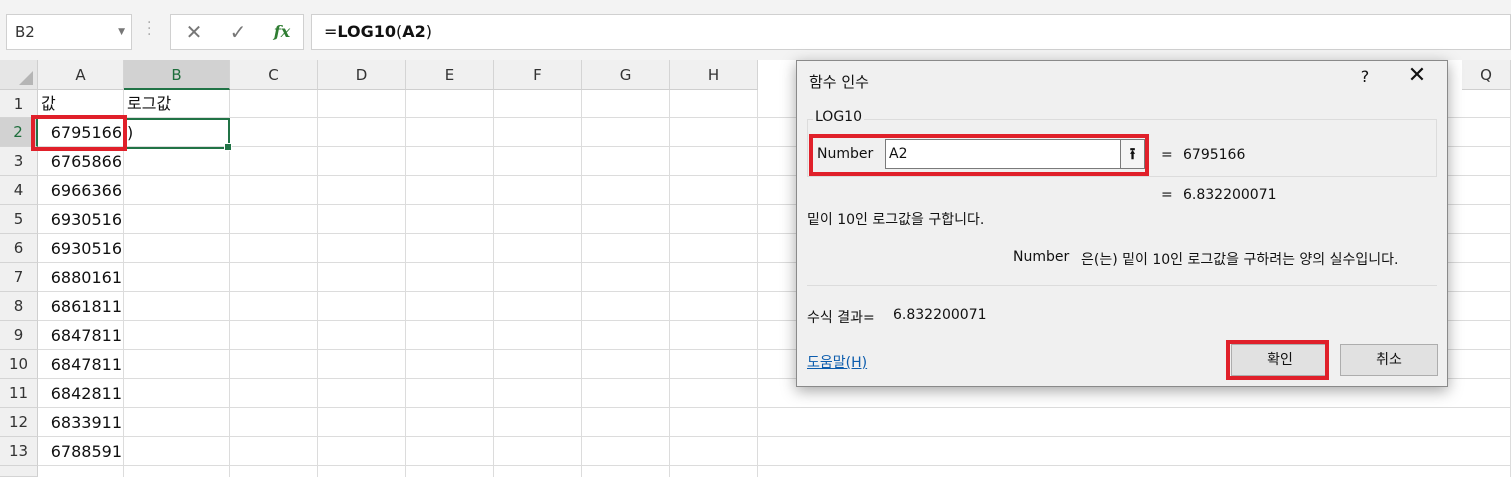 The height and width of the screenshot is (477, 1511). What do you see at coordinates (81, 364) in the screenshot?
I see `cell-a10: 6847811` at bounding box center [81, 364].